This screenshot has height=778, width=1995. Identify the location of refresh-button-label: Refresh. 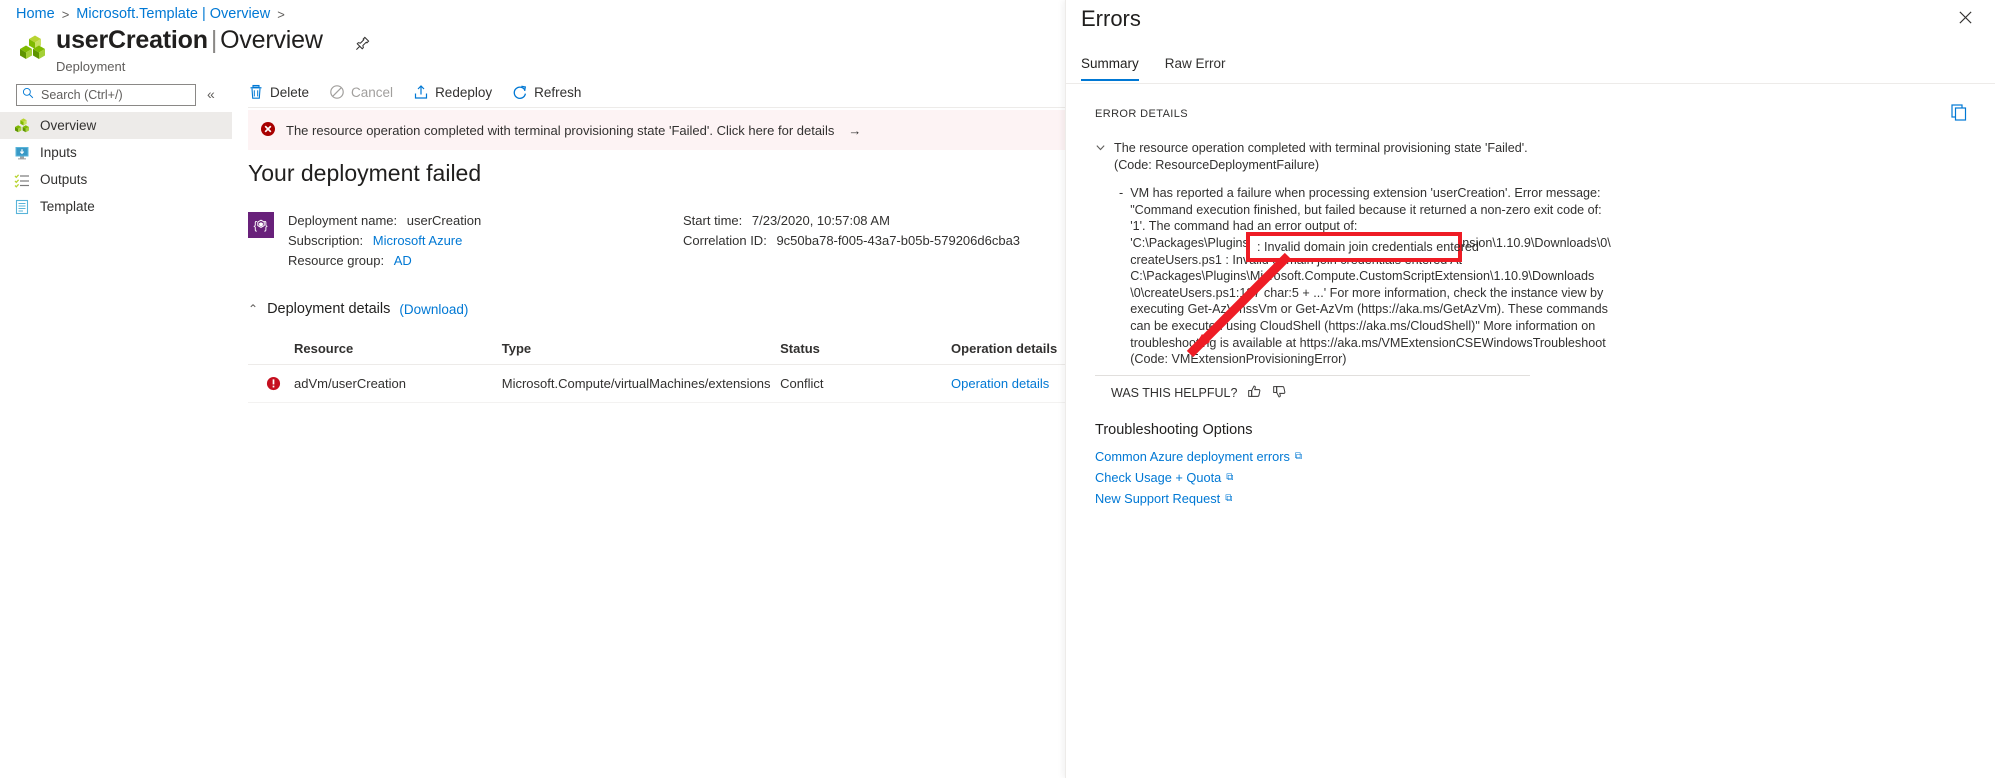
(558, 92).